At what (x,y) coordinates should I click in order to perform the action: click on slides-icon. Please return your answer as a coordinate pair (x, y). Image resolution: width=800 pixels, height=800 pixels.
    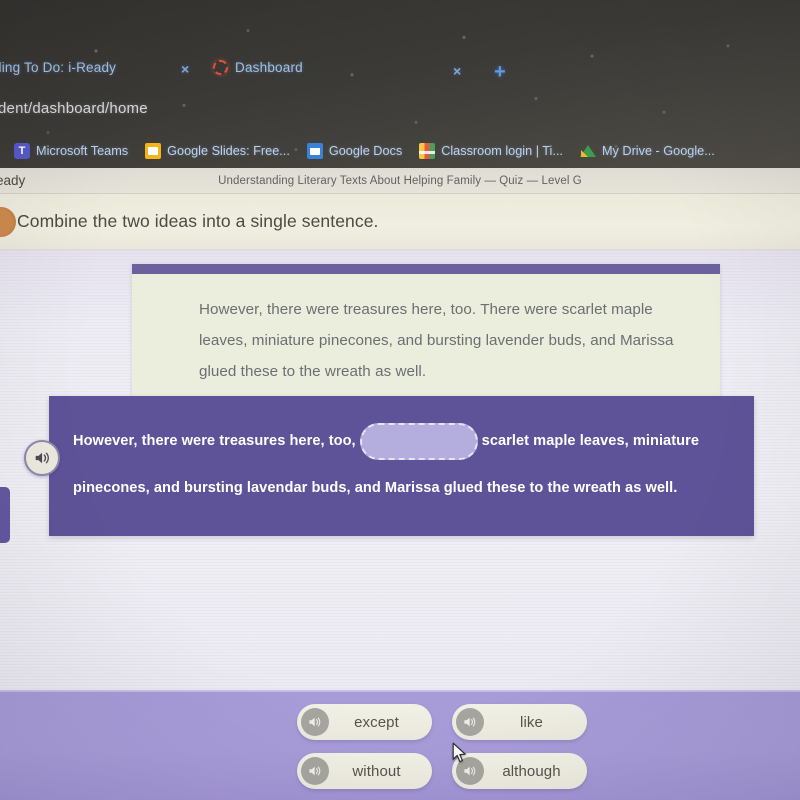
    Looking at the image, I should click on (153, 151).